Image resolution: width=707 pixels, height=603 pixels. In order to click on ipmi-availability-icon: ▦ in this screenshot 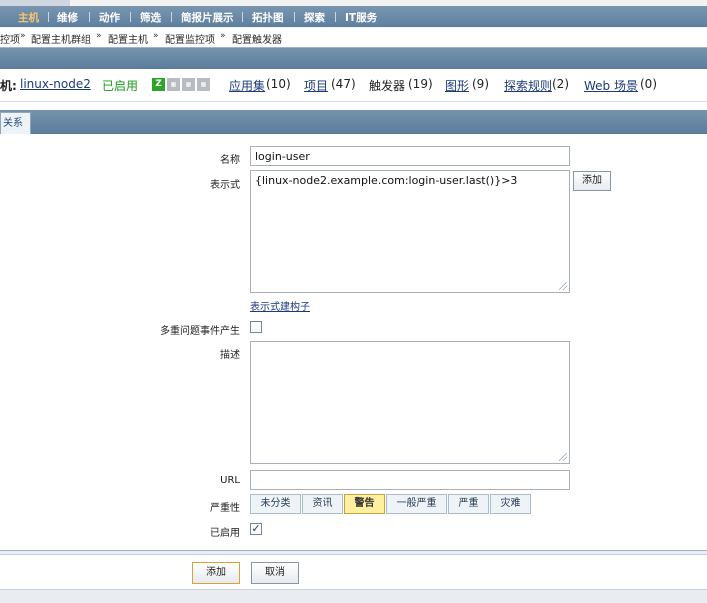, I will do `click(203, 84)`.